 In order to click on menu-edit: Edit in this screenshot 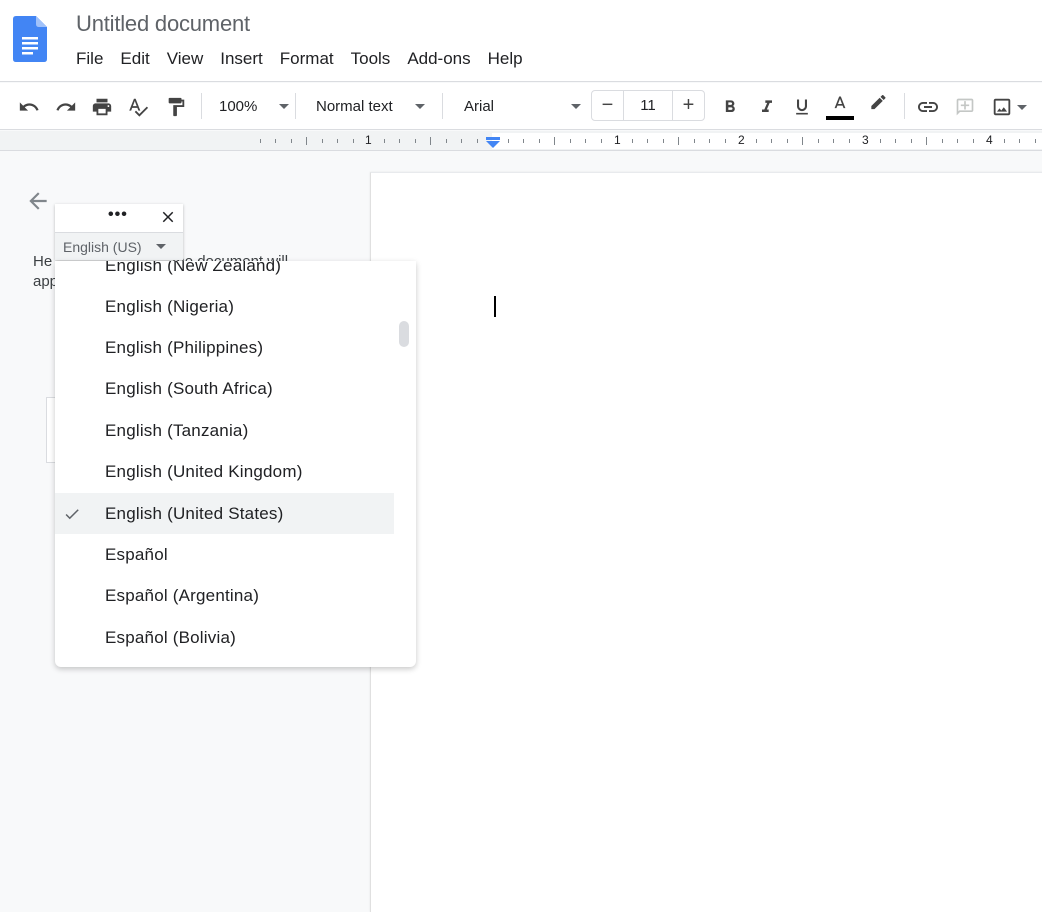, I will do `click(134, 59)`.